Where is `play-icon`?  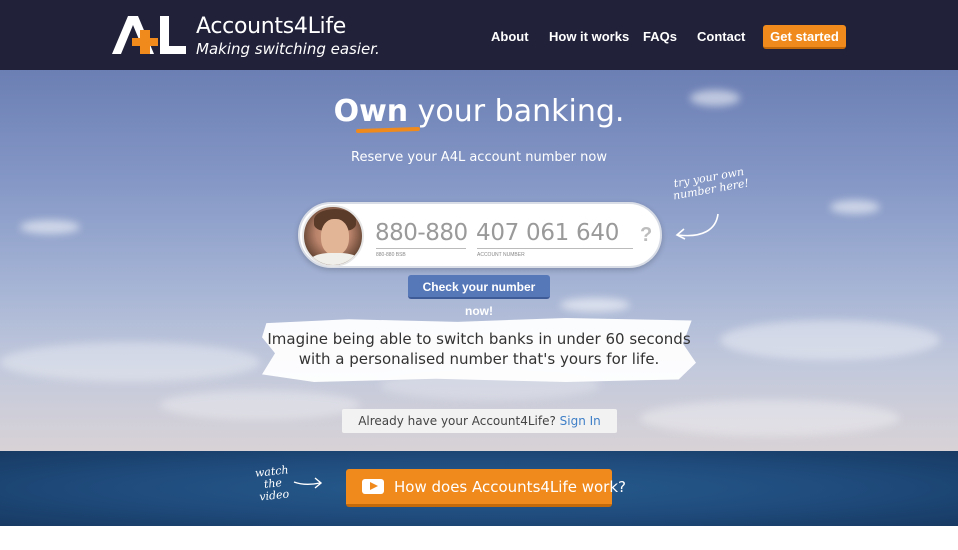
play-icon is located at coordinates (373, 486).